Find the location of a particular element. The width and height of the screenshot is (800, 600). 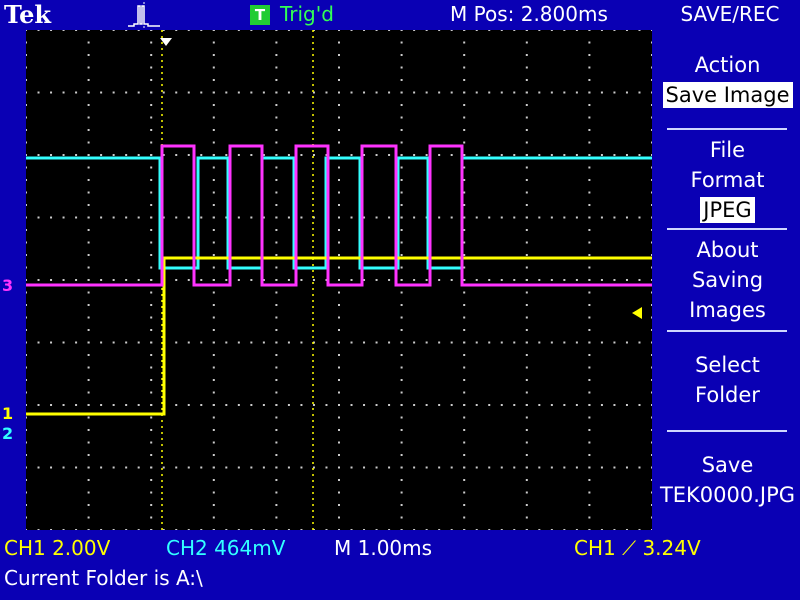

ch2-scale-readout: CH2 464mV is located at coordinates (226, 548).